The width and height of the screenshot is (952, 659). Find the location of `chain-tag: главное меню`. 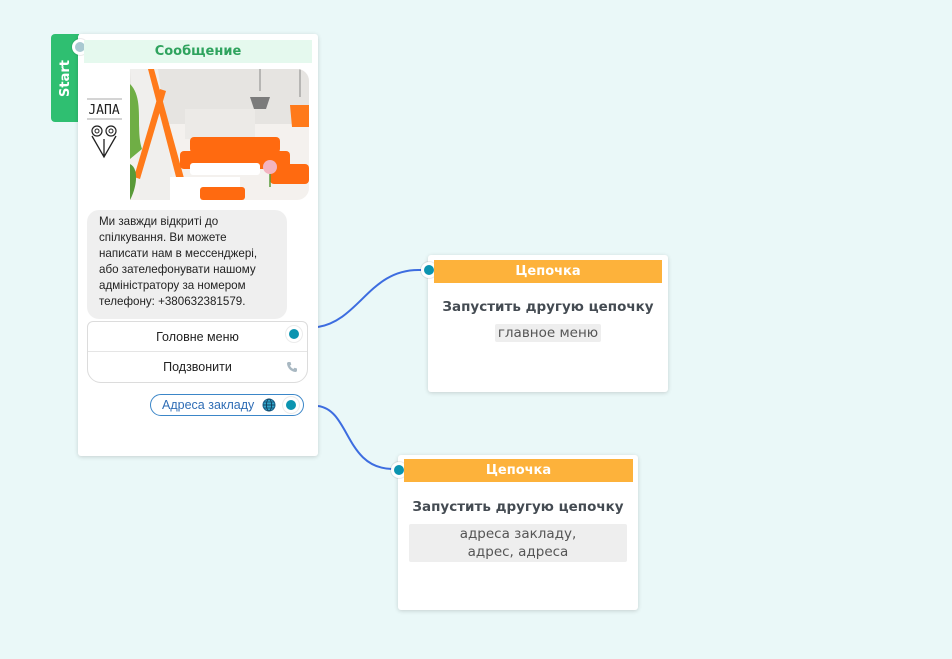

chain-tag: главное меню is located at coordinates (548, 333).